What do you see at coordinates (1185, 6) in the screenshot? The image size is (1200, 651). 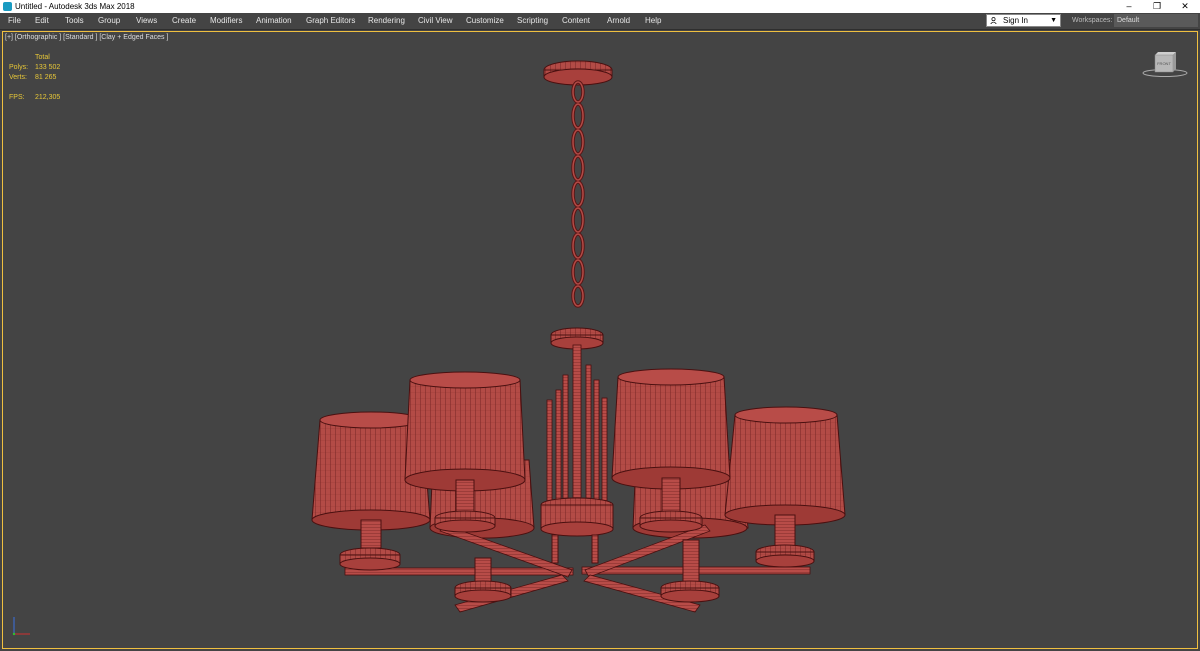 I see `close-button: ✕` at bounding box center [1185, 6].